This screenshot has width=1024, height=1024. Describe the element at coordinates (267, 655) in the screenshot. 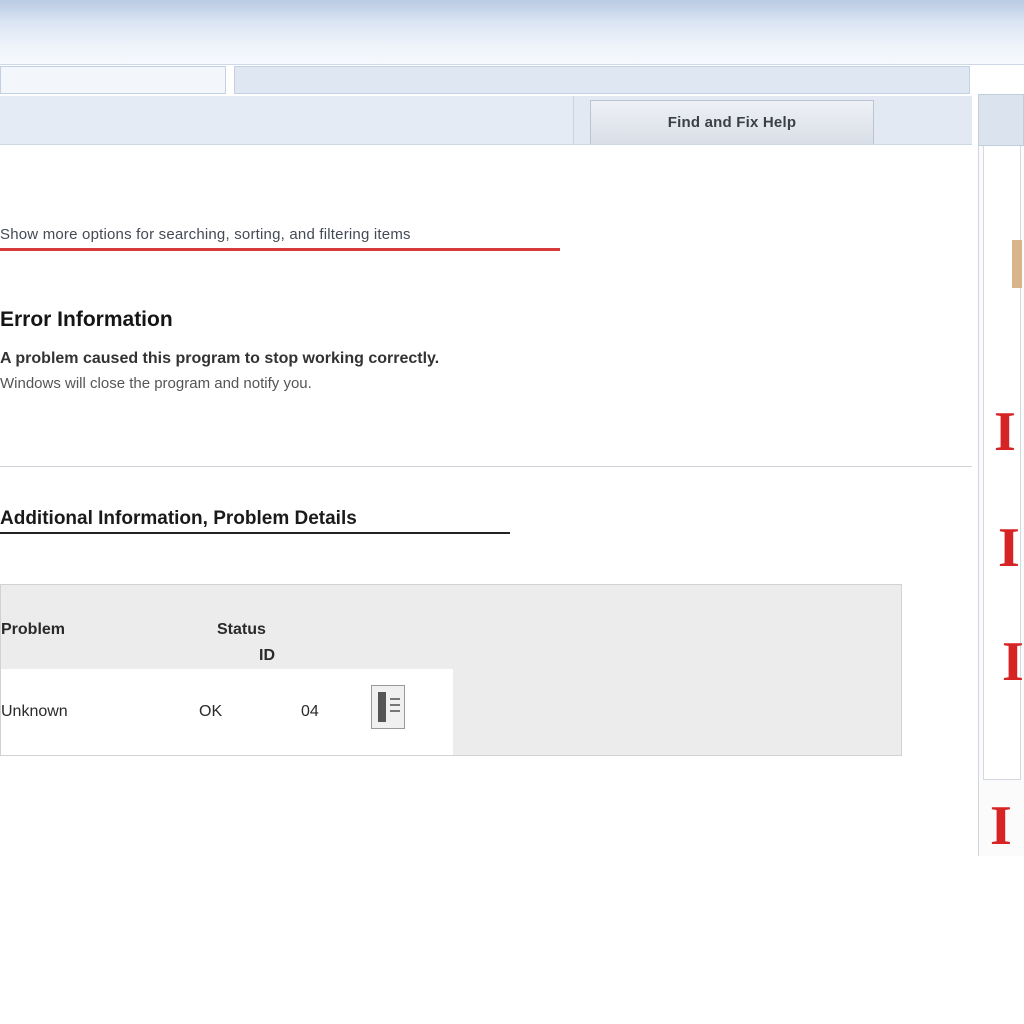

I see `column-header-id: ID` at that location.